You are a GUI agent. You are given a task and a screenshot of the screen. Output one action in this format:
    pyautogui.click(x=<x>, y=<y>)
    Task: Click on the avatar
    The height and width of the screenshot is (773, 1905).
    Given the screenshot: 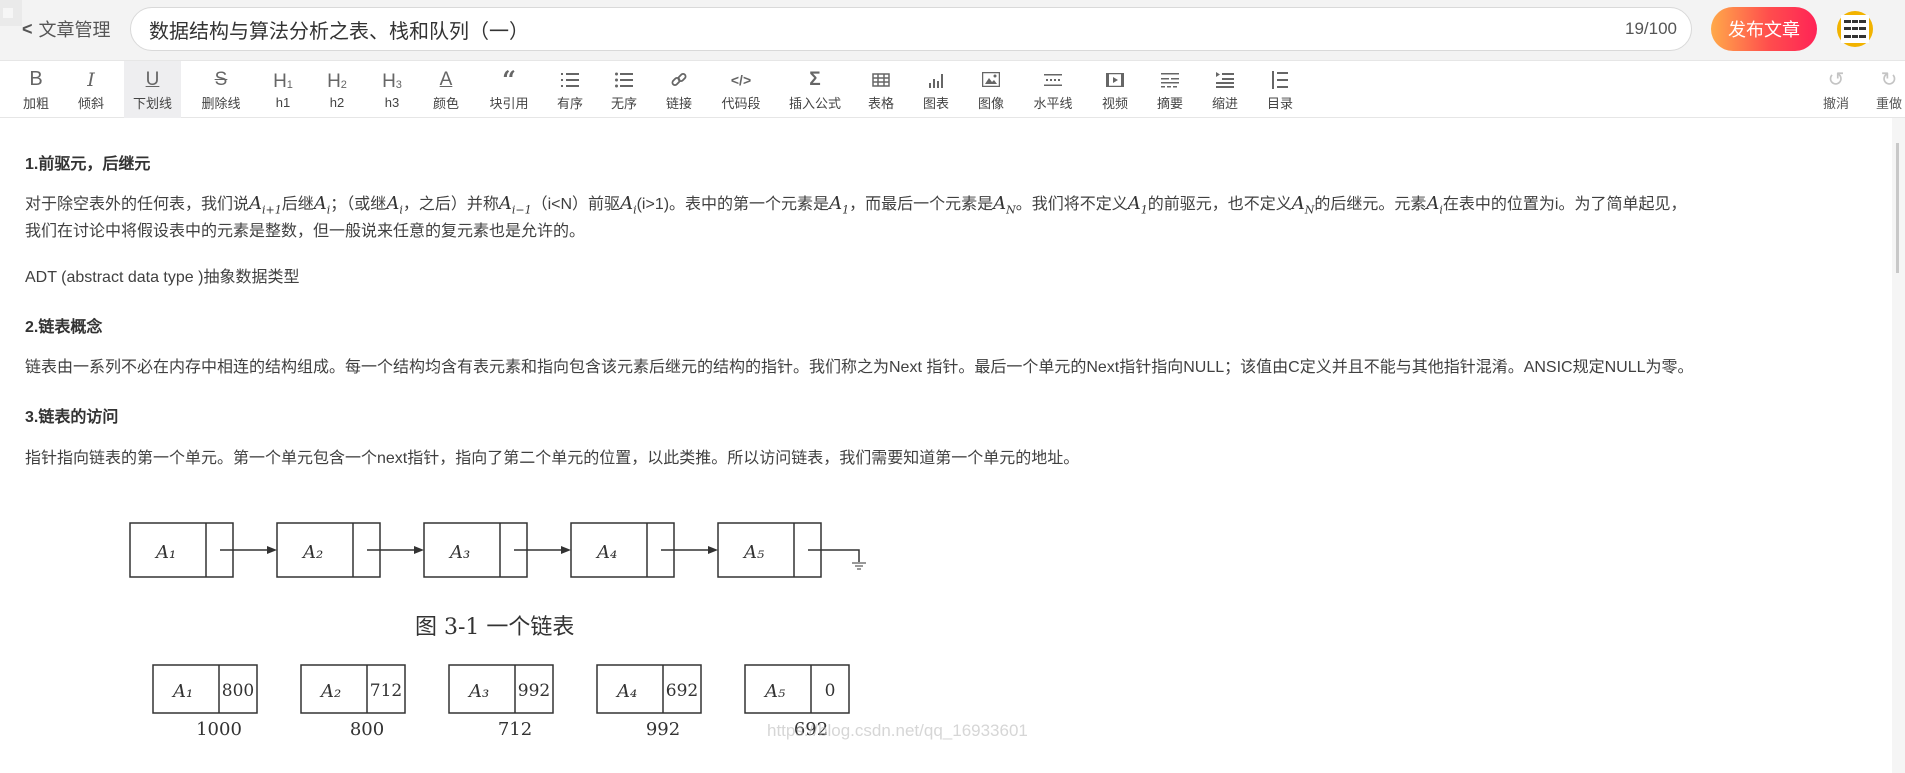 What is the action you would take?
    pyautogui.click(x=1855, y=29)
    